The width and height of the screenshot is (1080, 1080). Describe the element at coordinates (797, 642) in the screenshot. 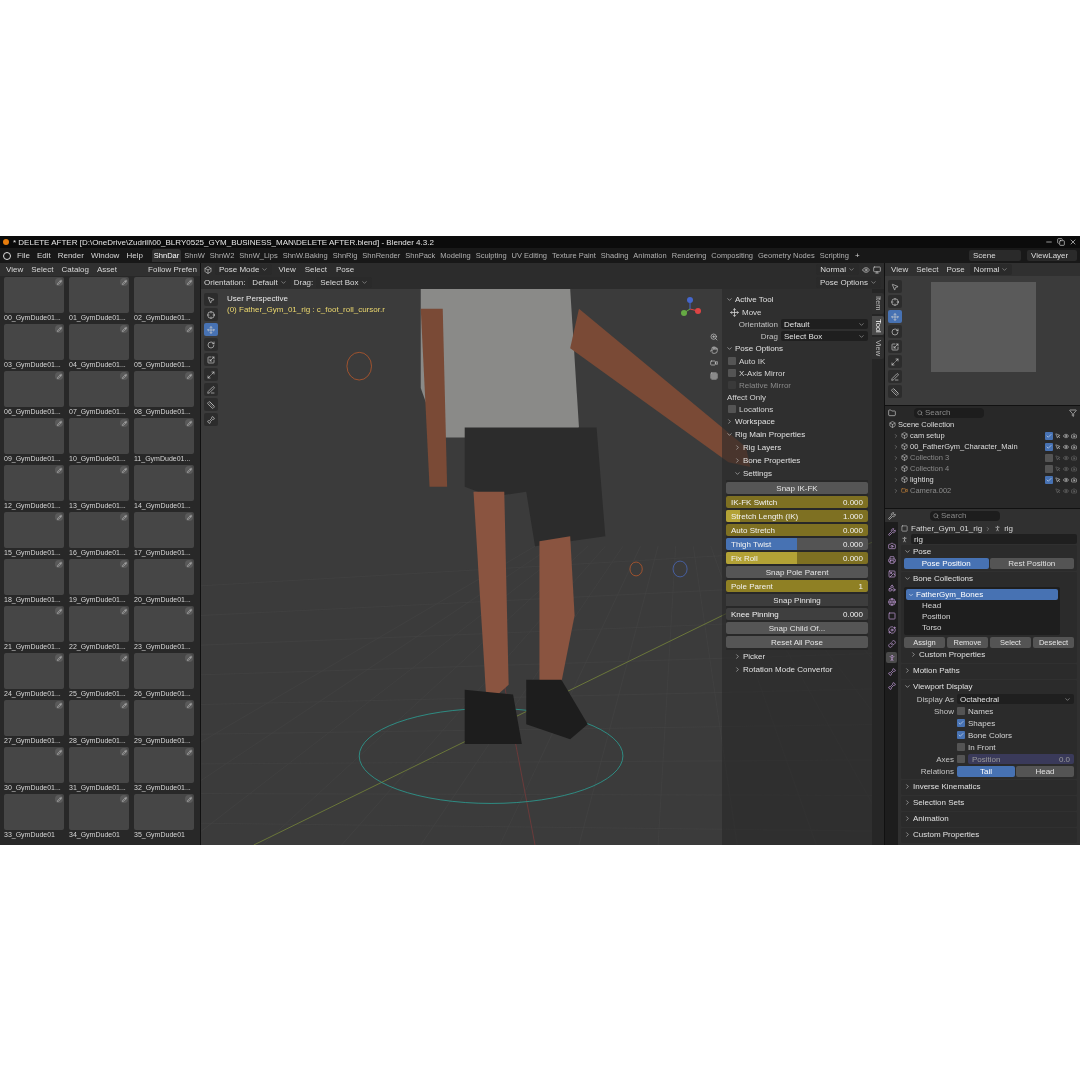

I see `action-button: Reset All Pose` at that location.